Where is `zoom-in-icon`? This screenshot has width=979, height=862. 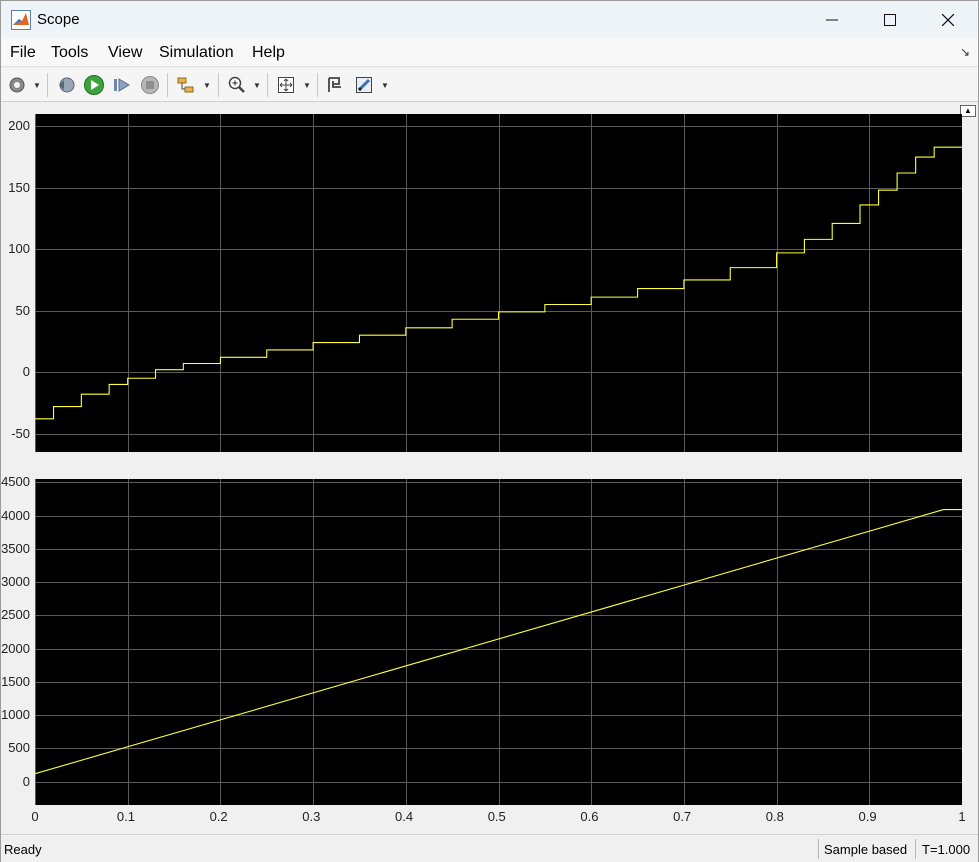 zoom-in-icon is located at coordinates (236, 84).